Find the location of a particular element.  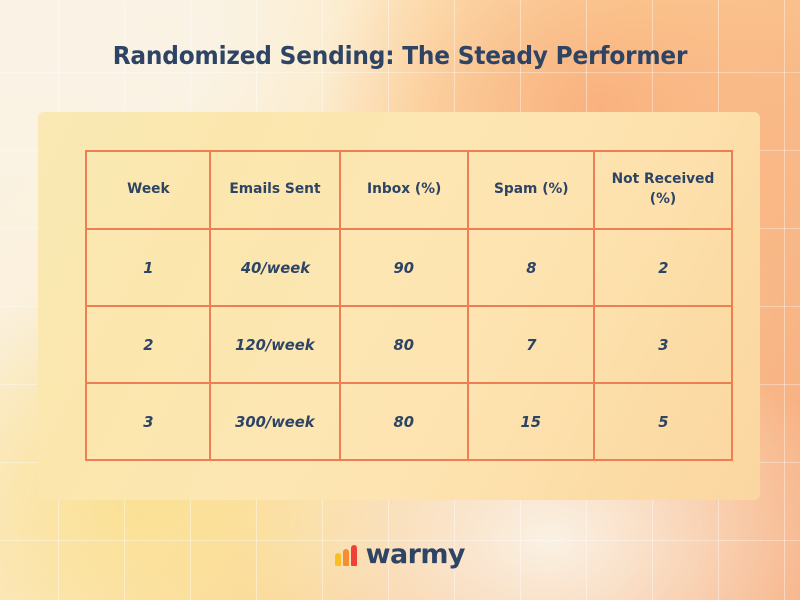

cell-not-received: 5 is located at coordinates (663, 421).